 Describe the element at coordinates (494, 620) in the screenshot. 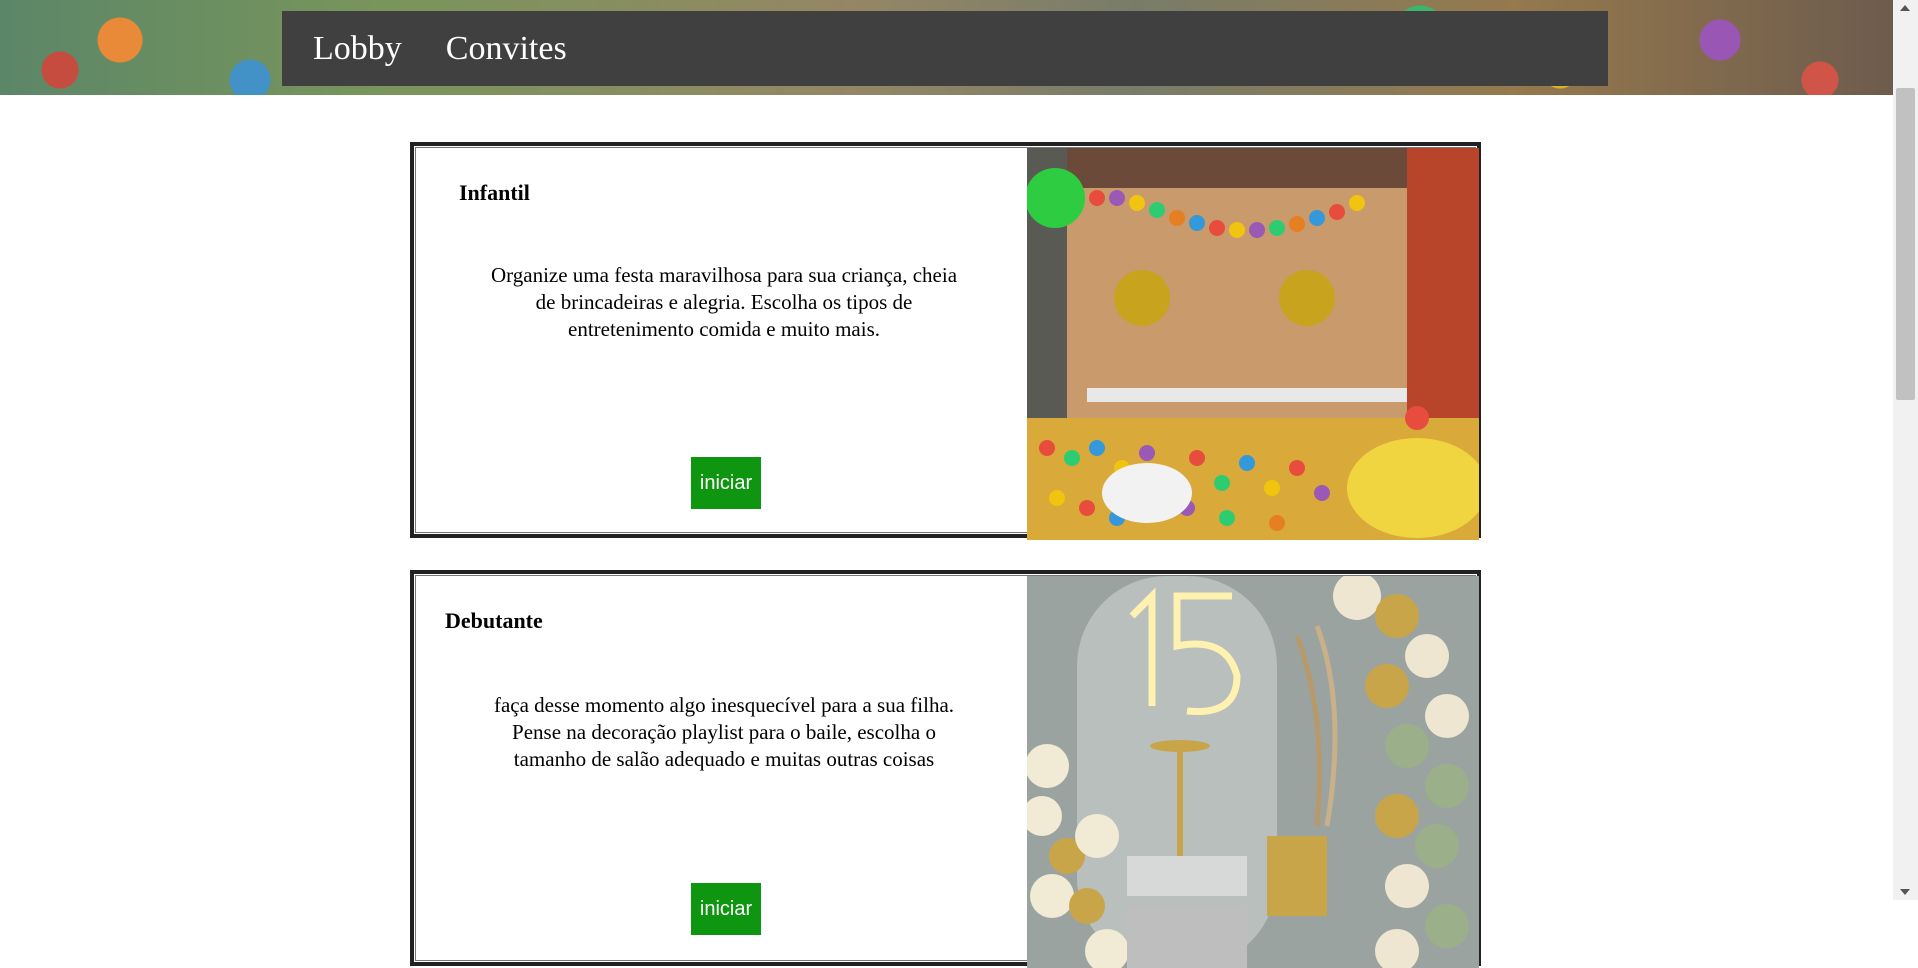

I see `card-title: Debutante` at that location.